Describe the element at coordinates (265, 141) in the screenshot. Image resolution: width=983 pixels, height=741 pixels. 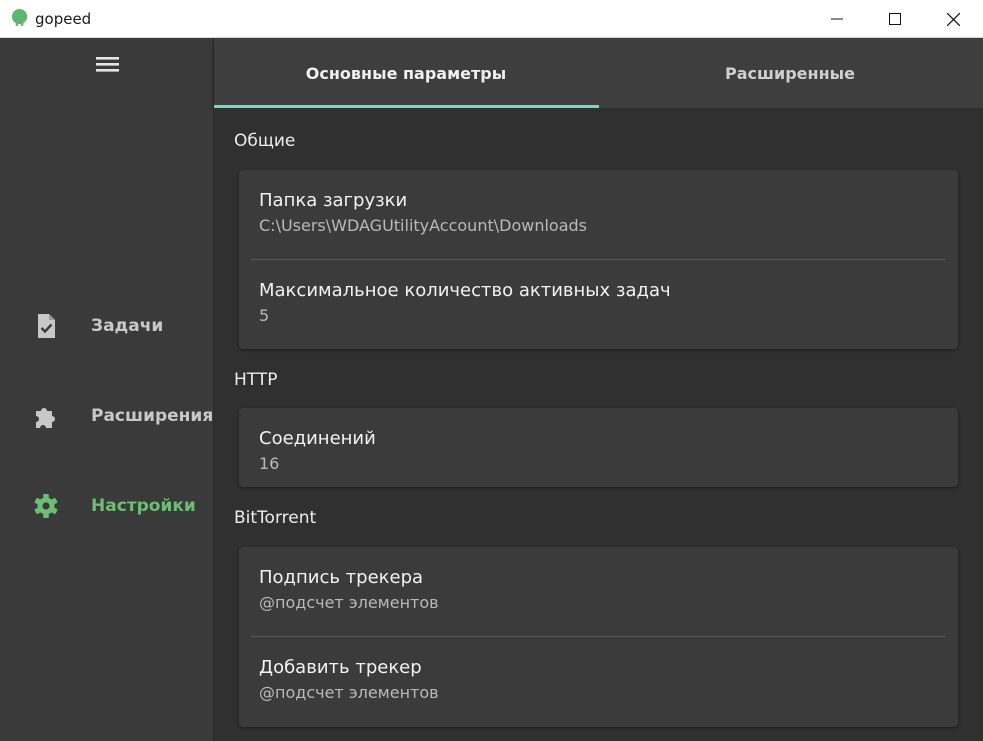
I see `section-title-general: Общие` at that location.